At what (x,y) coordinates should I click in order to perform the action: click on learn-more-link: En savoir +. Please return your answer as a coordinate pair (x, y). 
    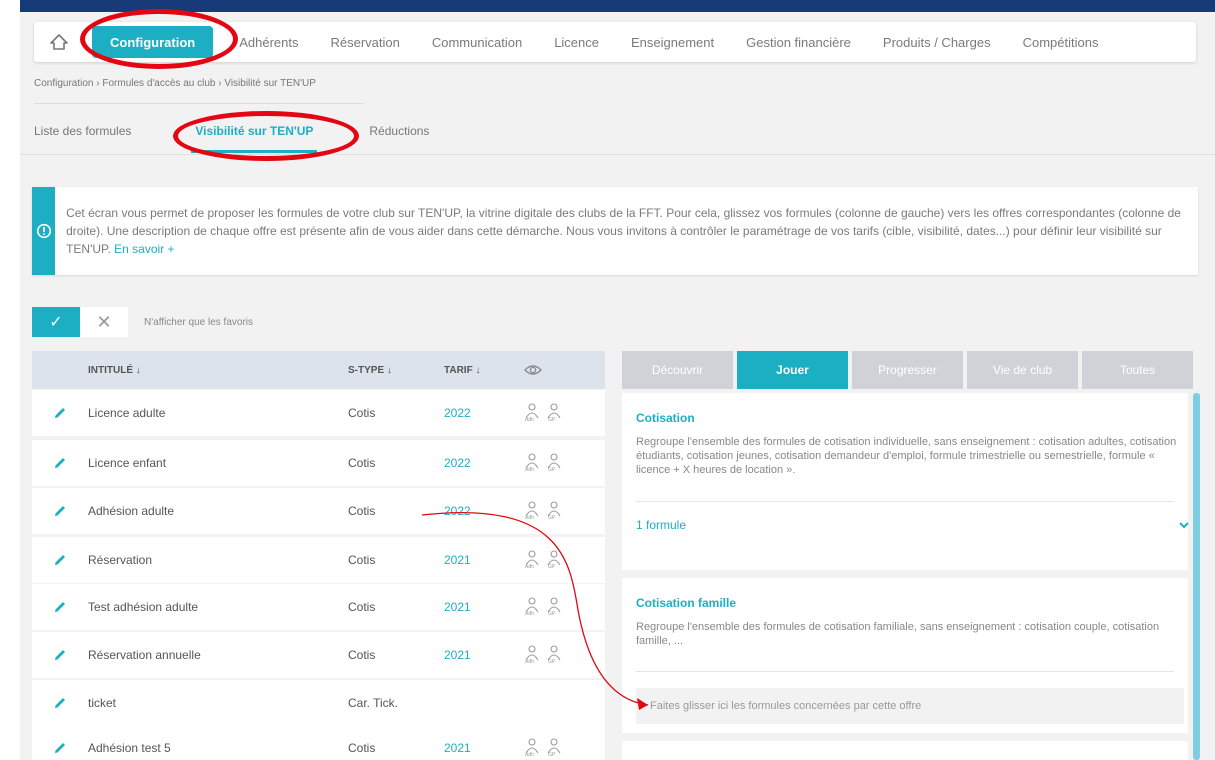
    Looking at the image, I should click on (144, 249).